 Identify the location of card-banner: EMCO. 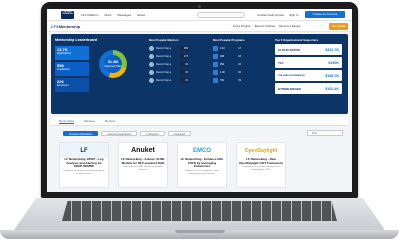
(202, 150).